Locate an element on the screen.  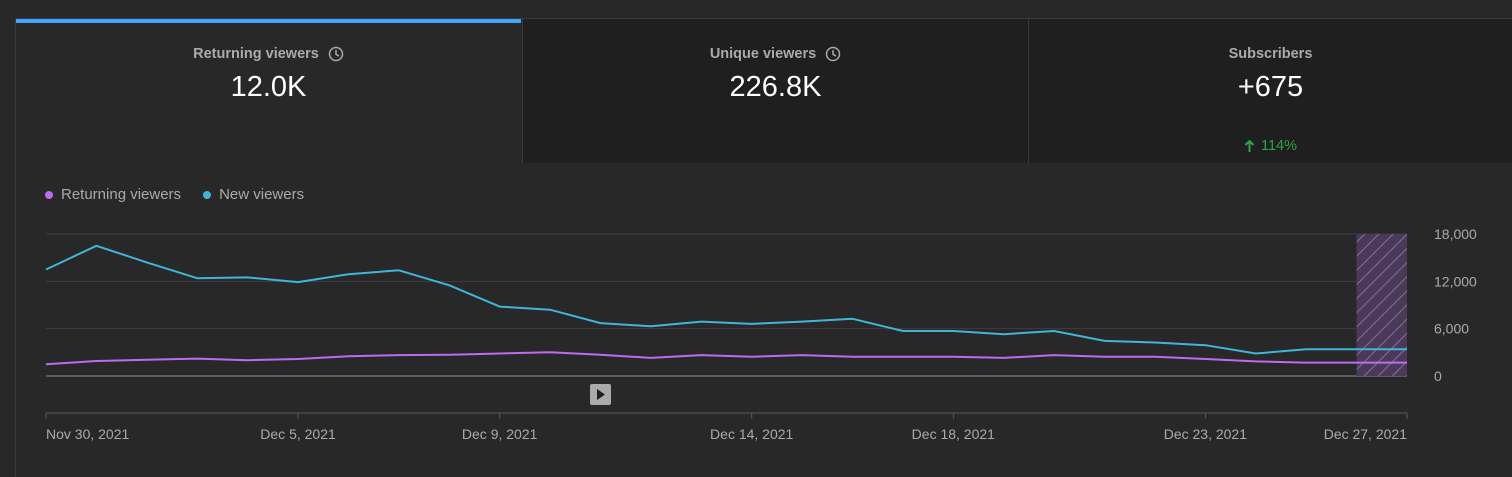
y-tick-label: 6,000 is located at coordinates (1451, 329).